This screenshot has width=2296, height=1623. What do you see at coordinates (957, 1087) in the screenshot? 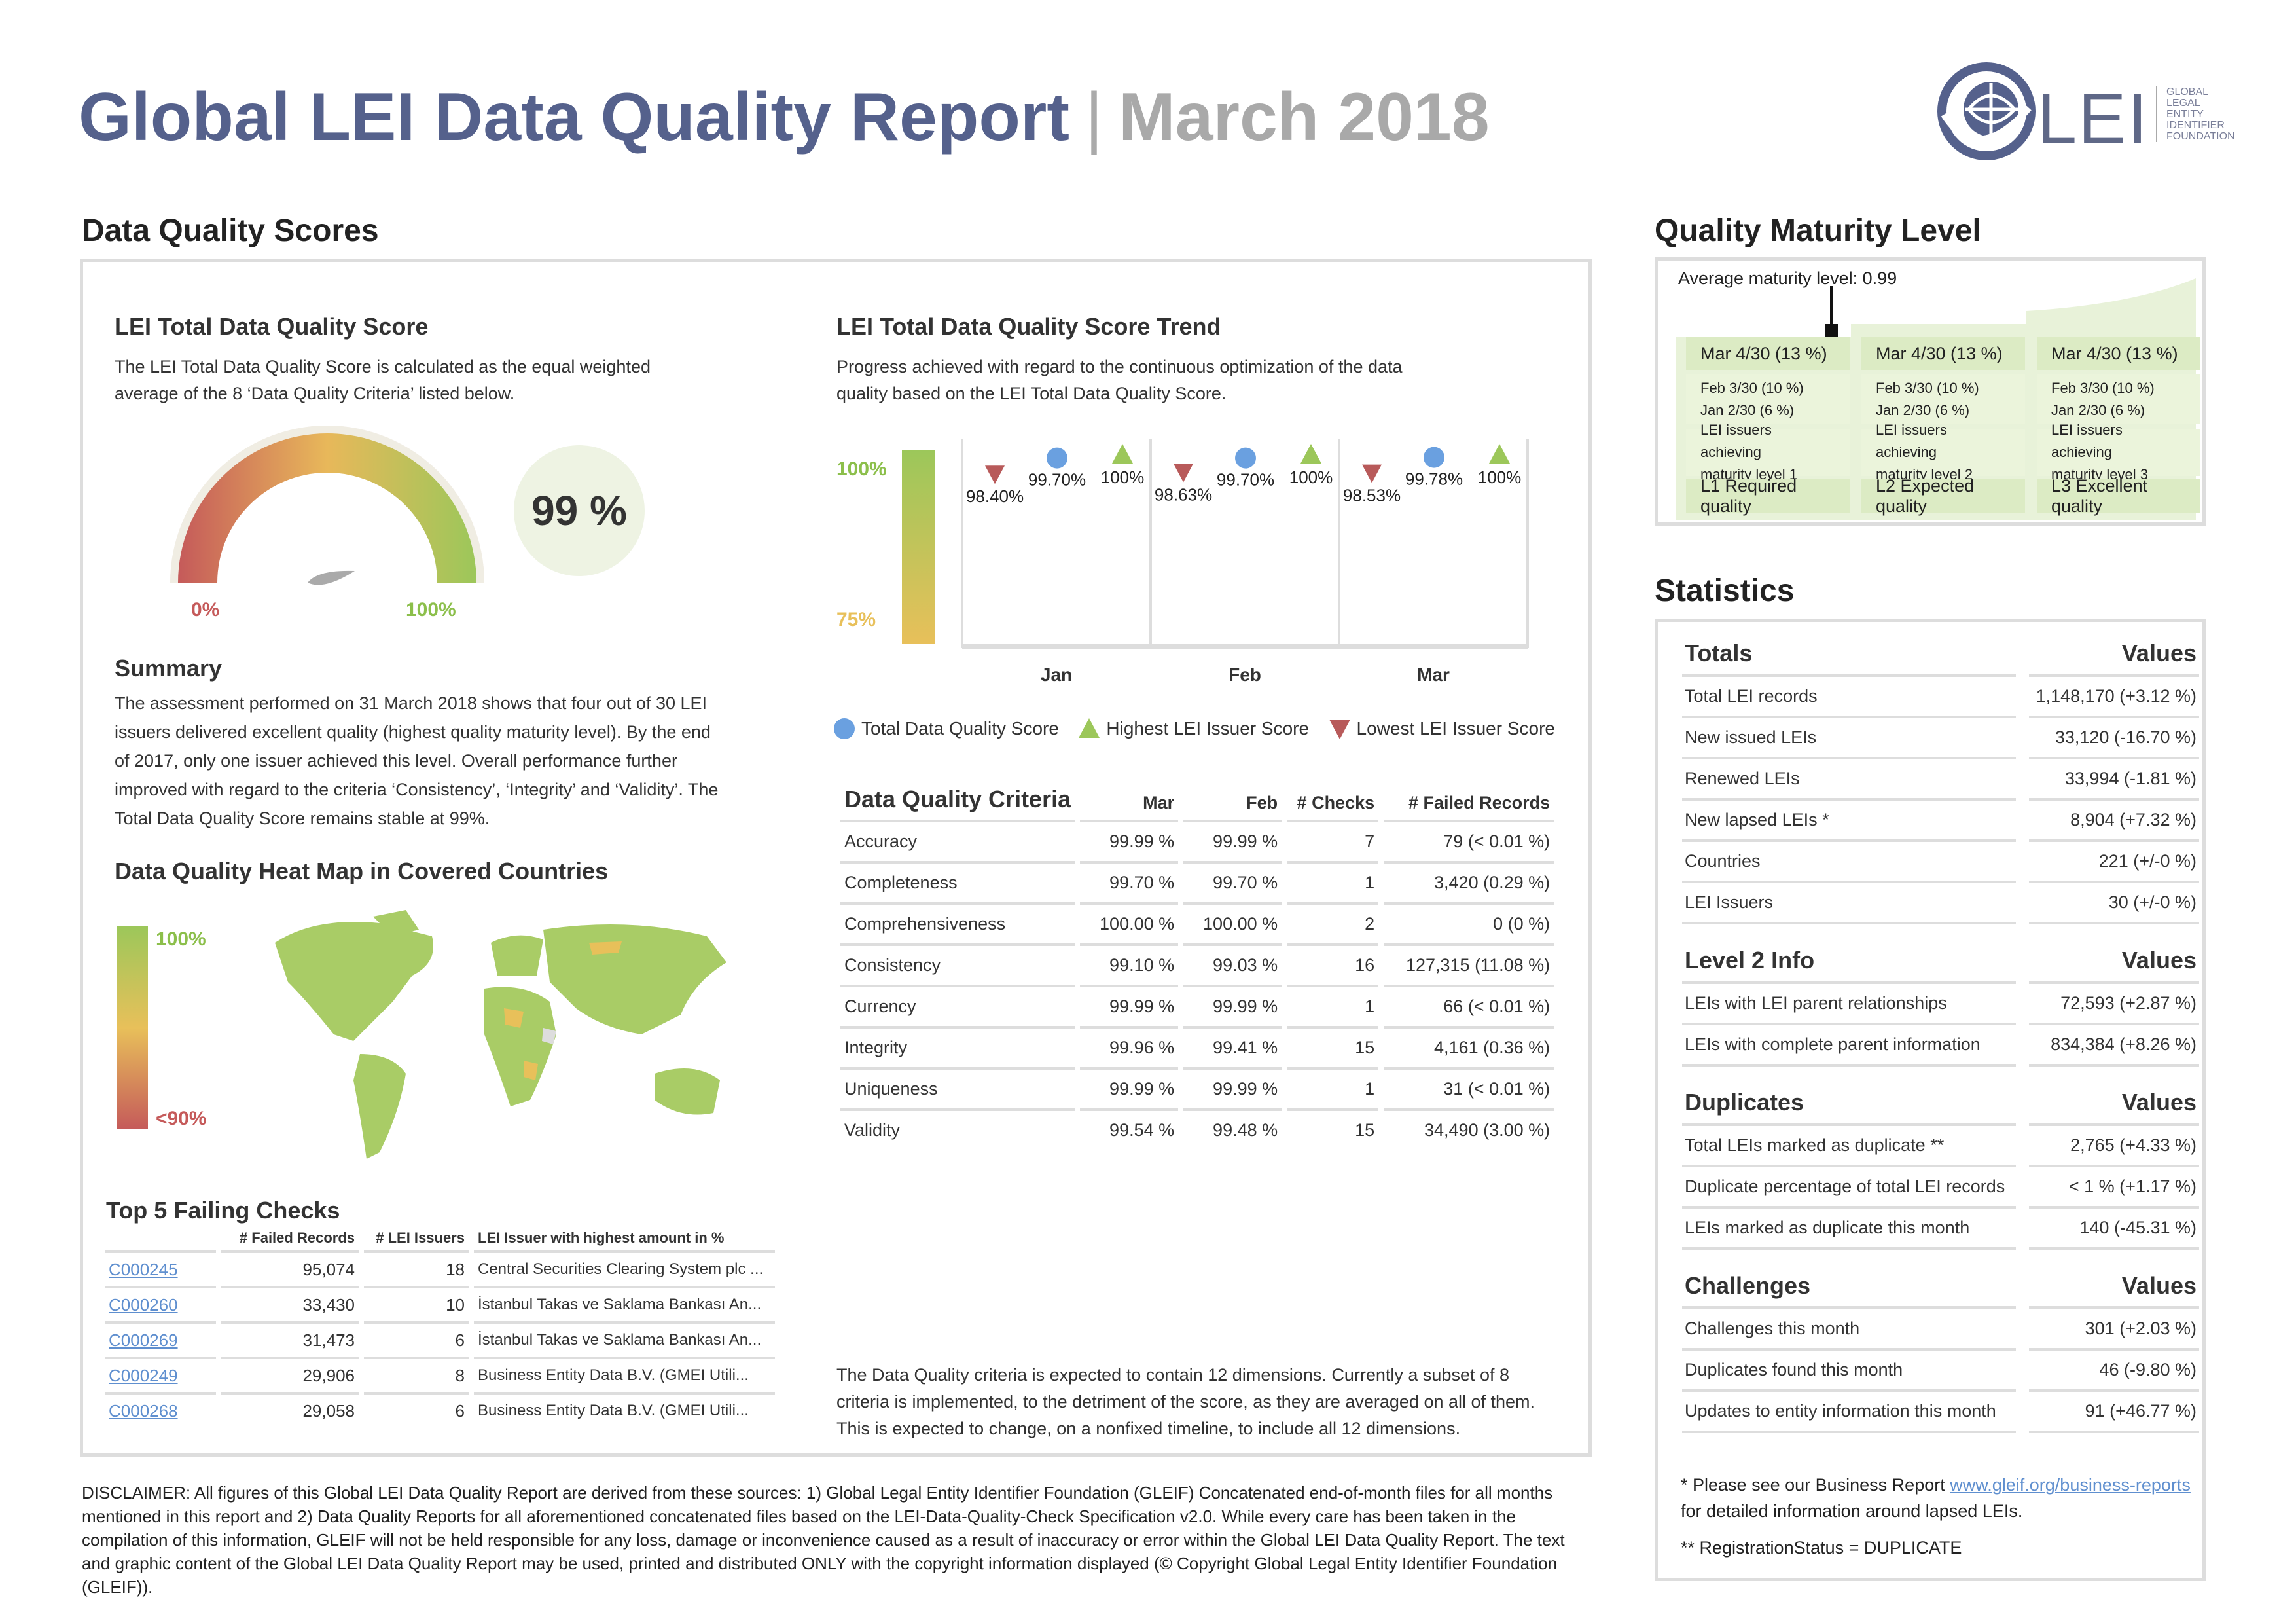
I see `criteria-name: Uniqueness` at bounding box center [957, 1087].